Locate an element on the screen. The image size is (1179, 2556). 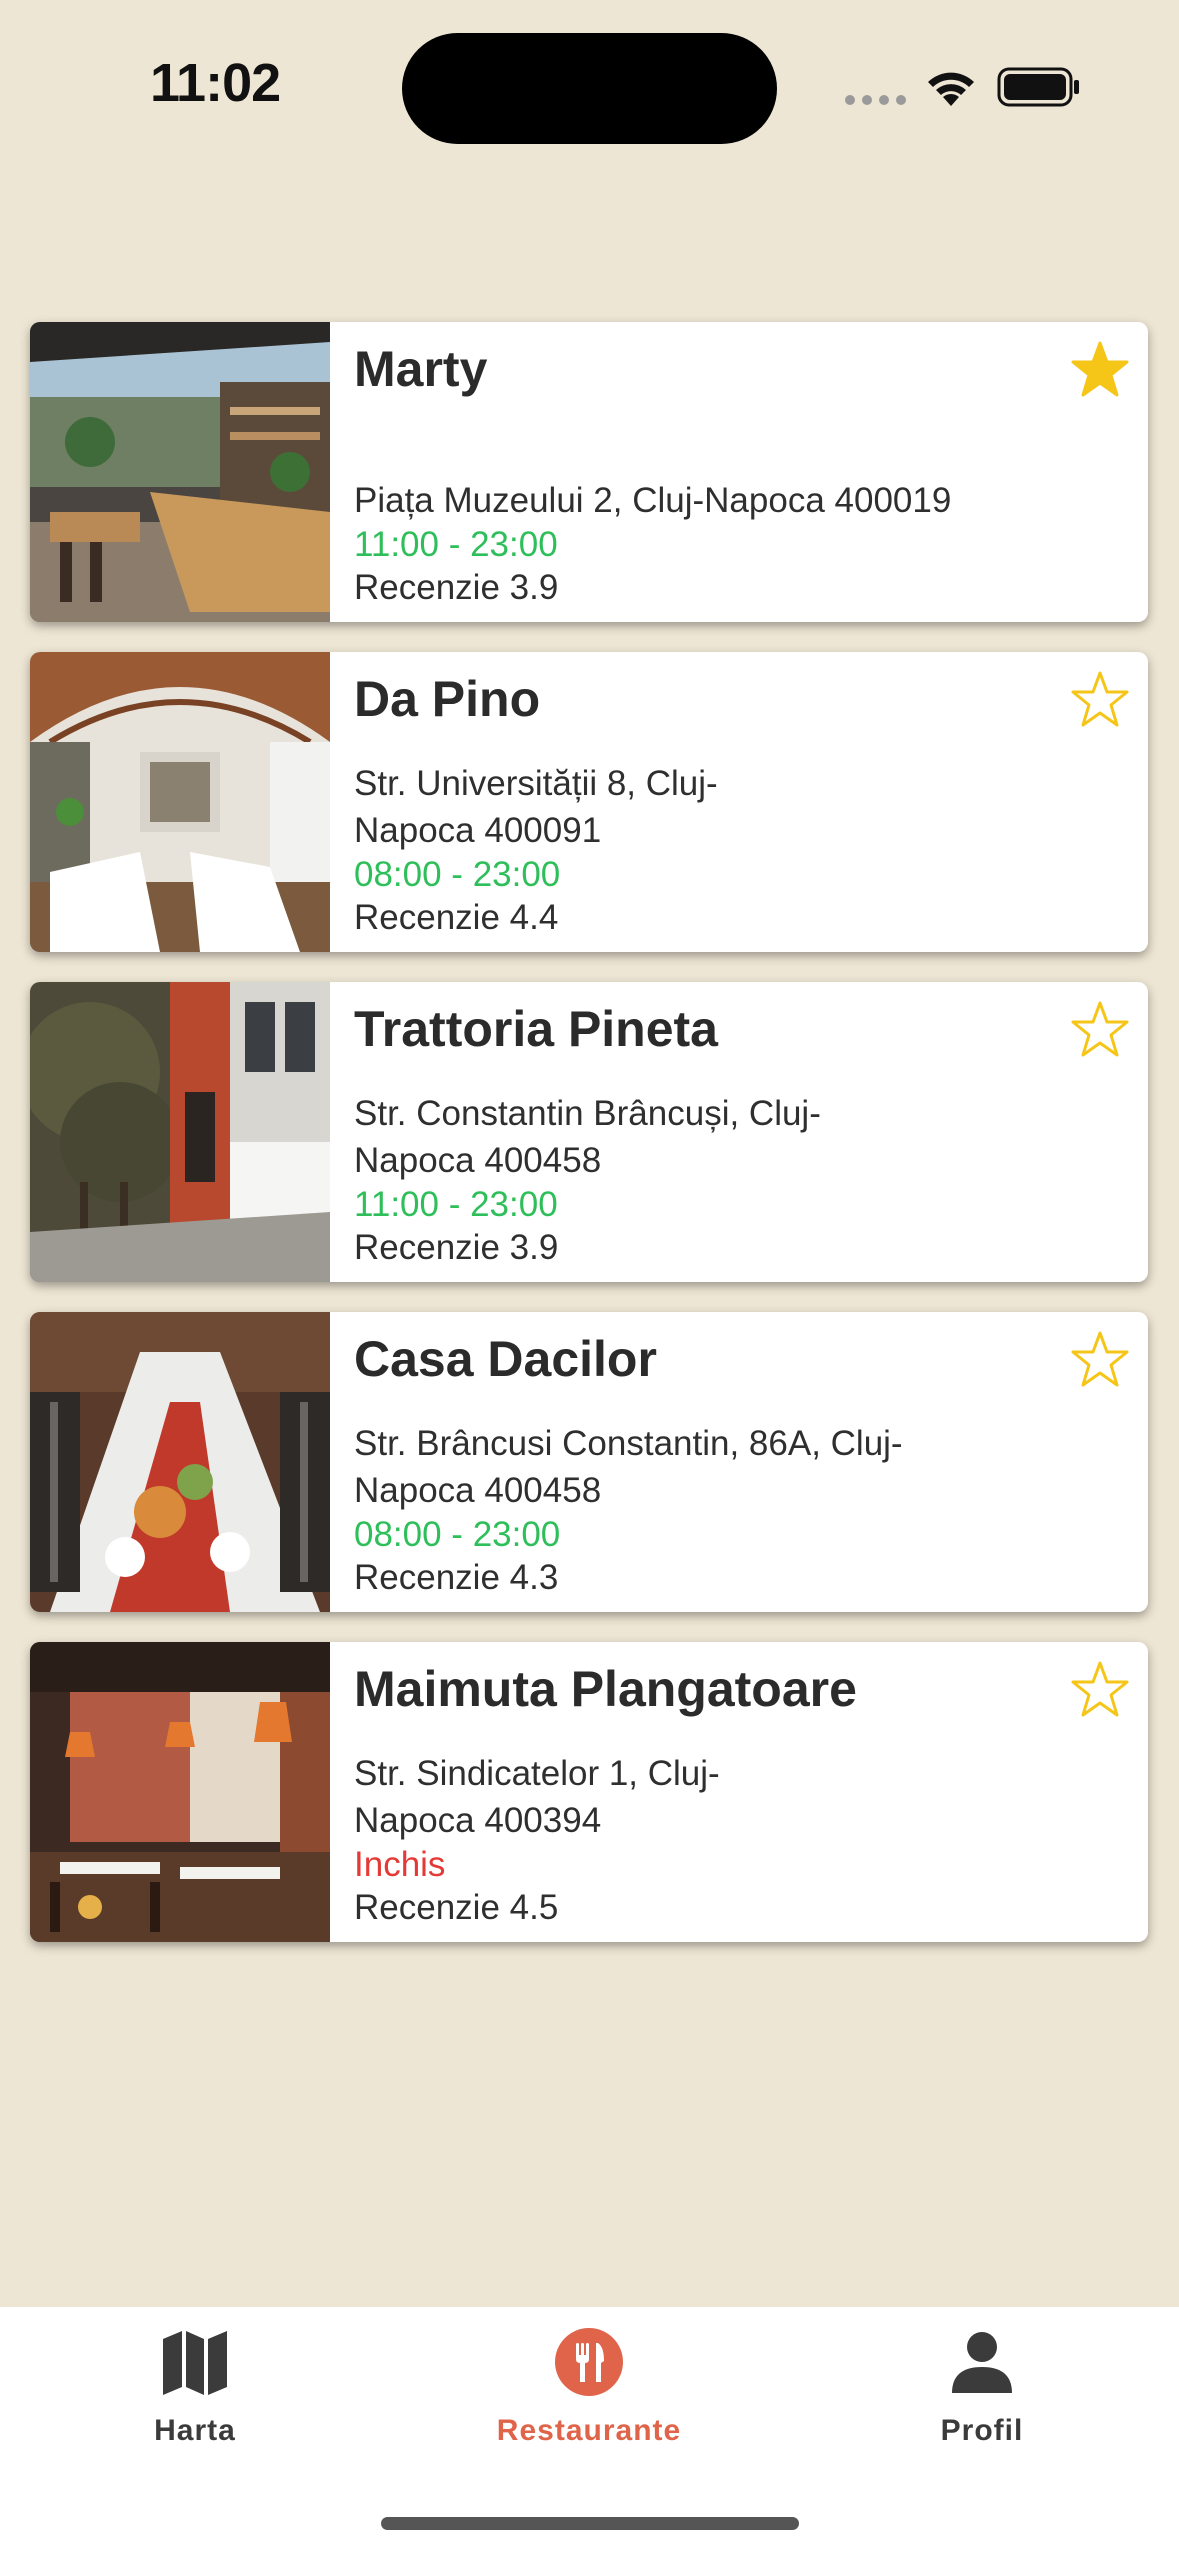
restaurant-rating: Recenzie 4.4 is located at coordinates (456, 917).